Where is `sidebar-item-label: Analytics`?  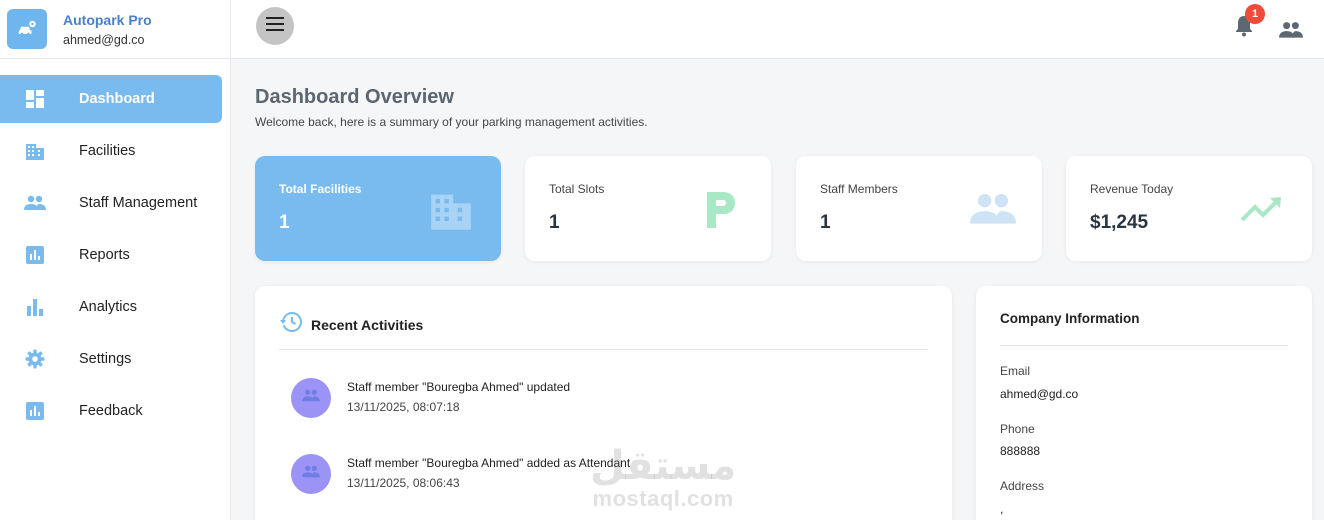 sidebar-item-label: Analytics is located at coordinates (108, 307).